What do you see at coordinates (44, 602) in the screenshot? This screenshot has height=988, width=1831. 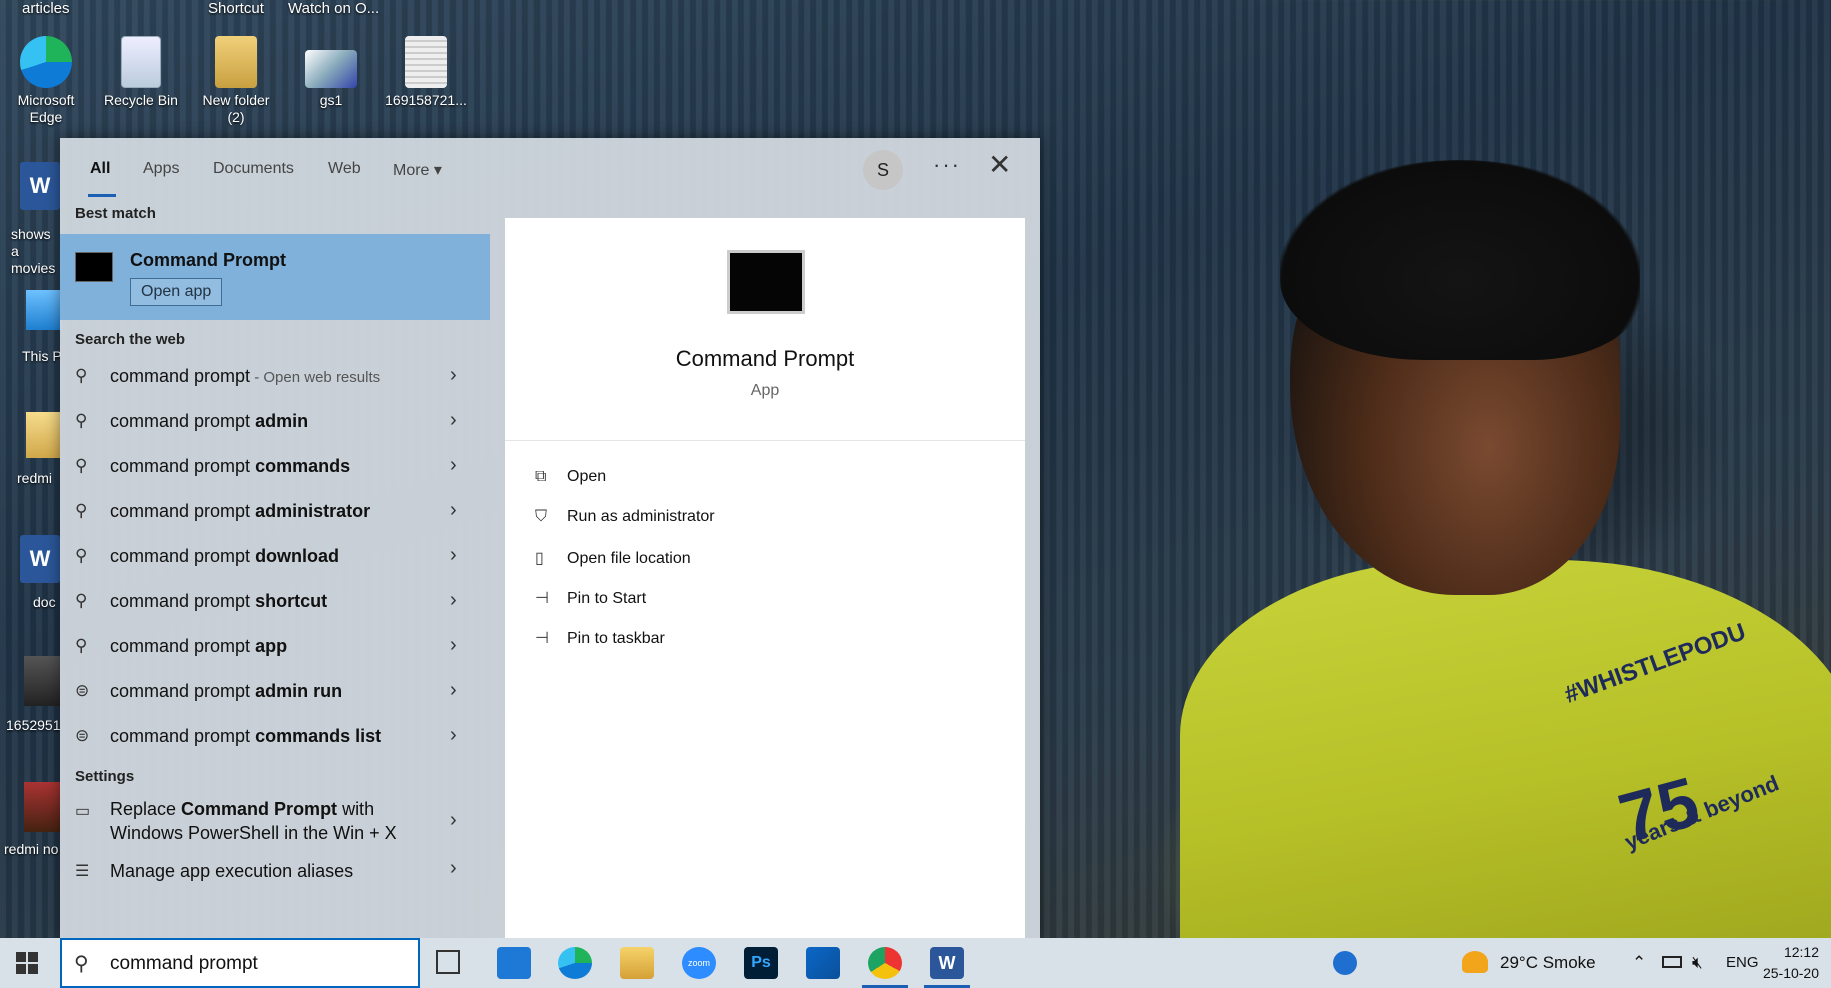 I see `desktop-label-doc: doc` at bounding box center [44, 602].